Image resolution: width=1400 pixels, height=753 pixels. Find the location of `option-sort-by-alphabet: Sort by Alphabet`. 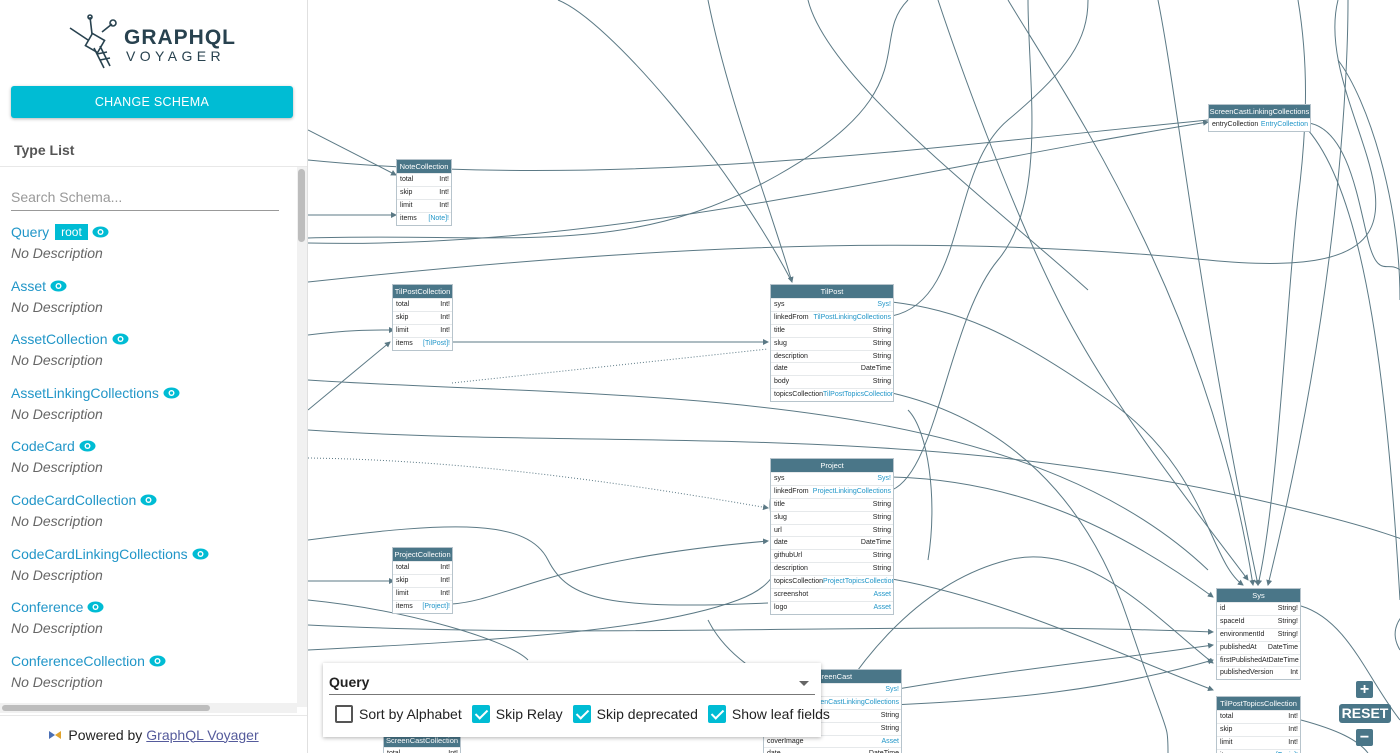

option-sort-by-alphabet: Sort by Alphabet is located at coordinates (398, 714).